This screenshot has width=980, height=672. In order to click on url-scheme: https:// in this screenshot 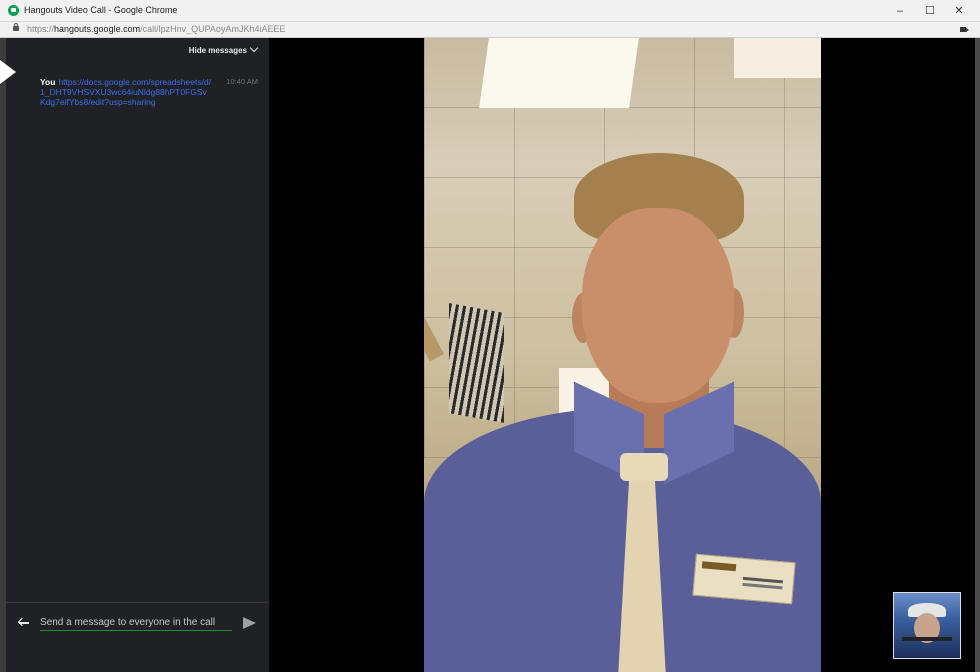, I will do `click(41, 29)`.